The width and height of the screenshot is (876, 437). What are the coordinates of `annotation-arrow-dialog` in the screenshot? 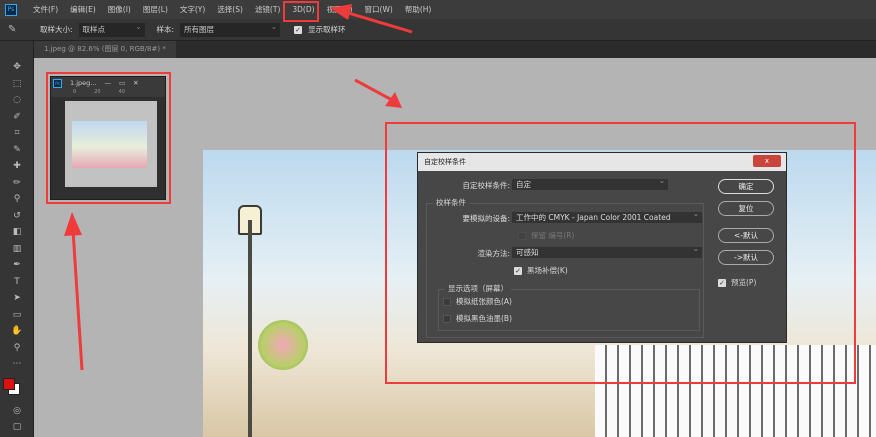 It's located at (373, 90).